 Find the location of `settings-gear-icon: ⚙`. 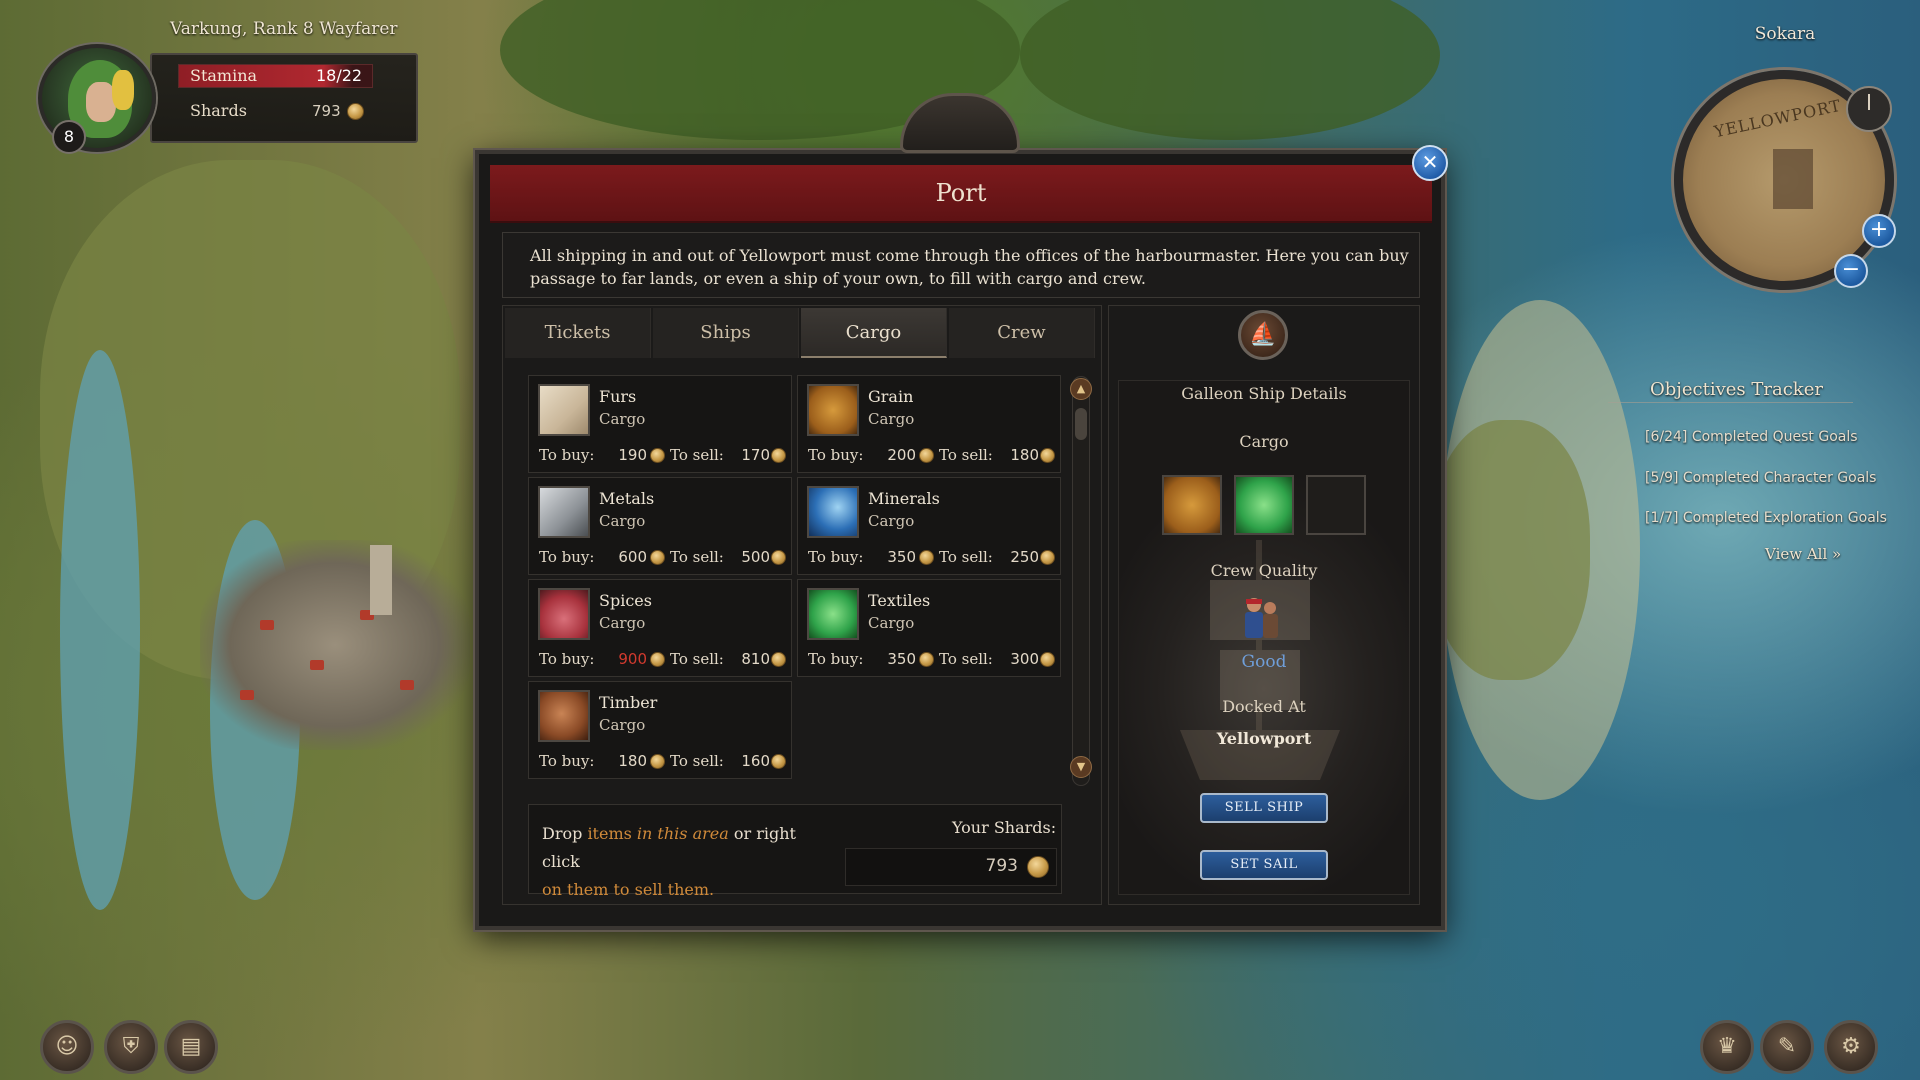

settings-gear-icon: ⚙ is located at coordinates (1851, 1047).